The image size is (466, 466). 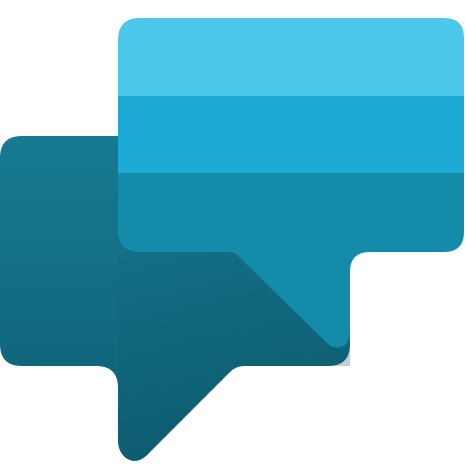 I want to click on front-bubble-band-top, so click(x=291, y=57).